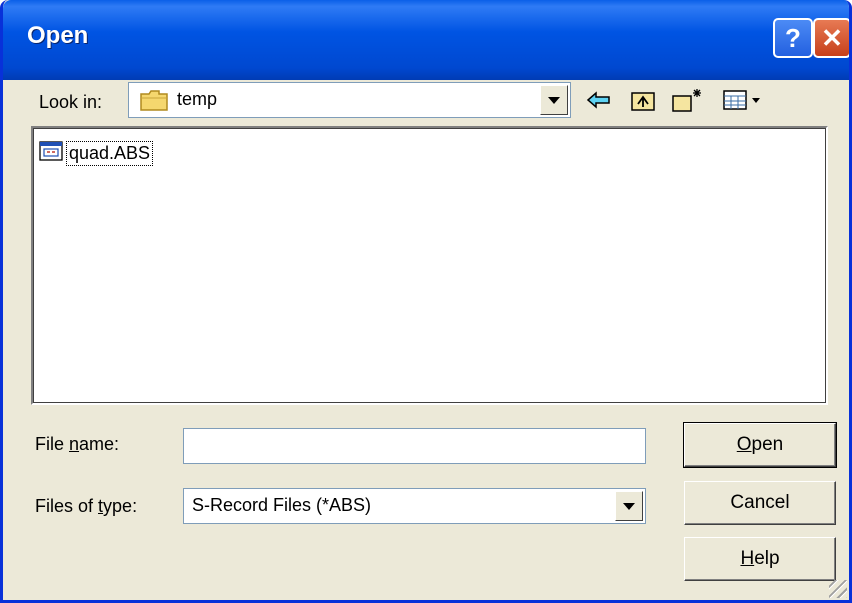  Describe the element at coordinates (58, 35) in the screenshot. I see `window-title: Open` at that location.